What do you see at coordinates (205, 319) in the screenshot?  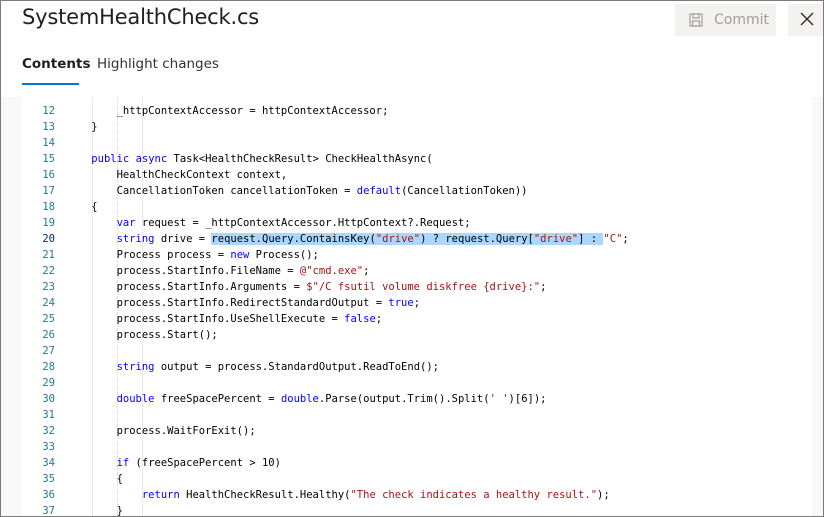 I see `code-token: process.StartInfo.UseShellExecute =` at bounding box center [205, 319].